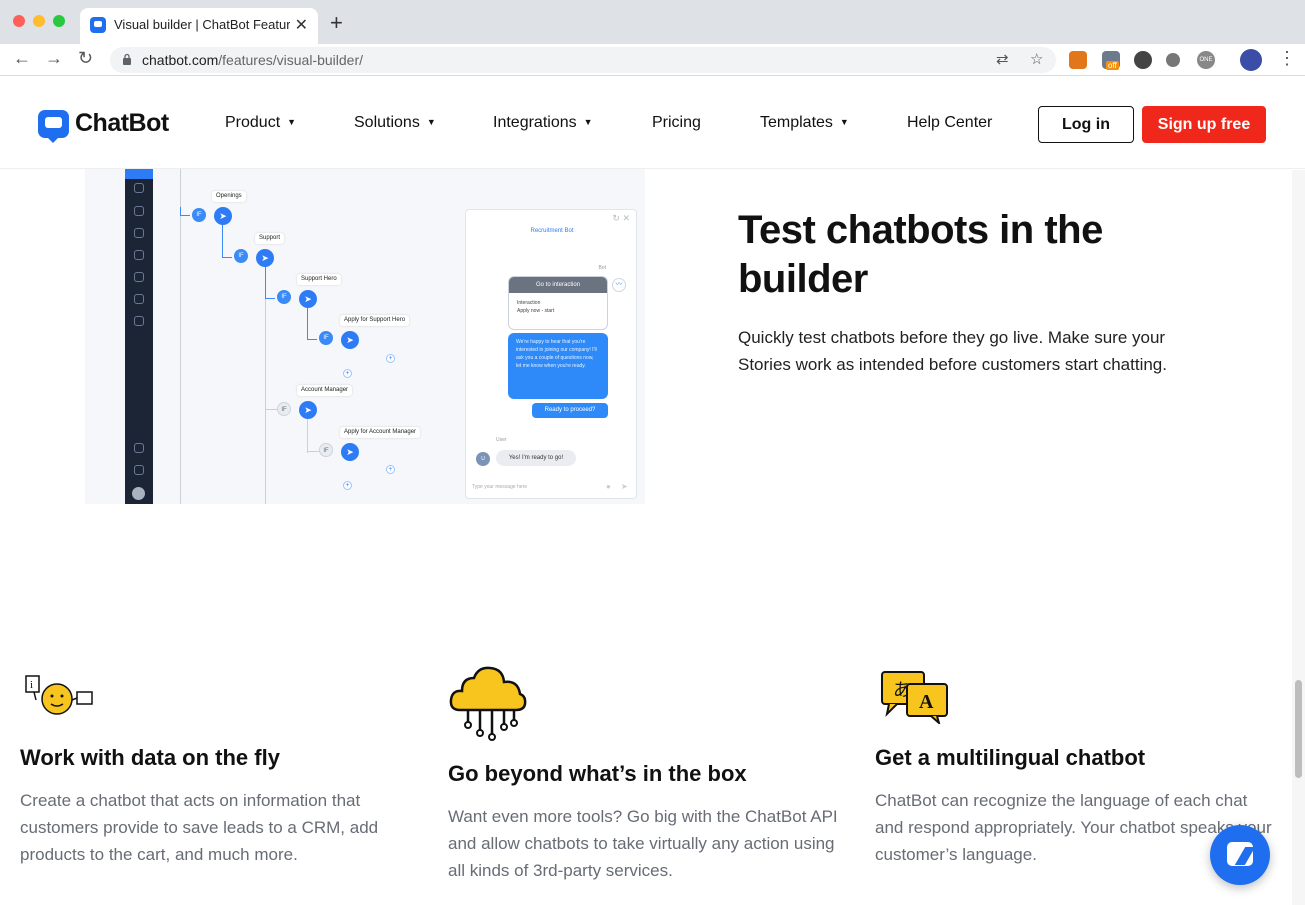 The height and width of the screenshot is (905, 1305). What do you see at coordinates (804, 123) in the screenshot?
I see `nav-templates: Templates ▼` at bounding box center [804, 123].